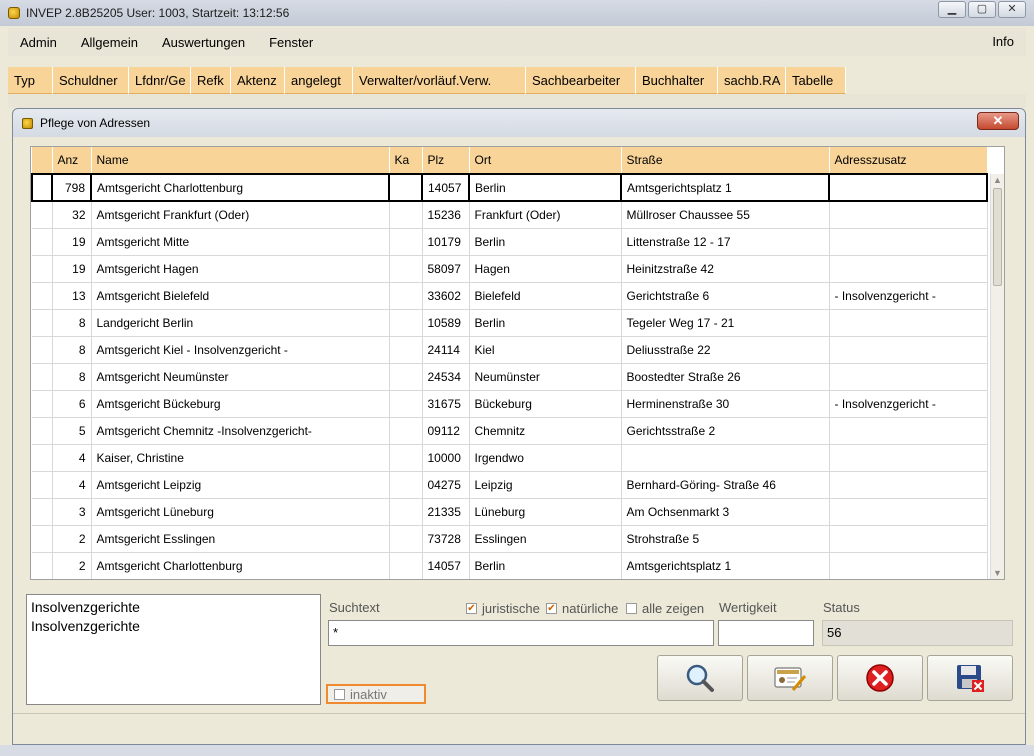 The width and height of the screenshot is (1034, 756). What do you see at coordinates (173, 649) in the screenshot?
I see `memo-field: Insolvenzgerichte Insolvenzgerichte` at bounding box center [173, 649].